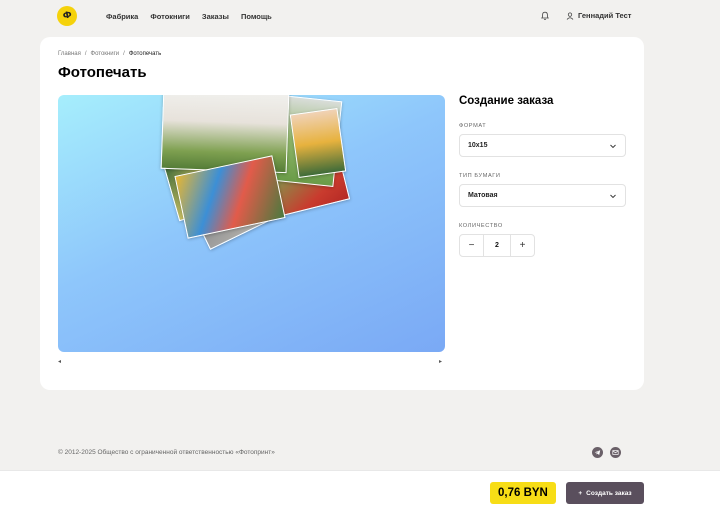 The height and width of the screenshot is (512, 720). Describe the element at coordinates (145, 54) in the screenshot. I see `breadcrumb-current: Фотопечать` at that location.